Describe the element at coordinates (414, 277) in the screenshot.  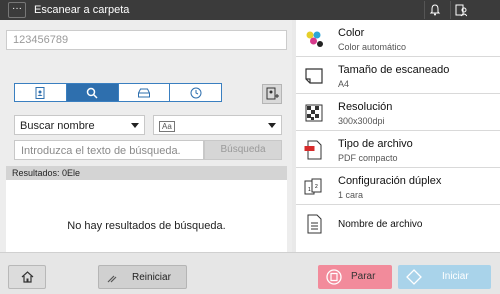
I see `start-icon` at that location.